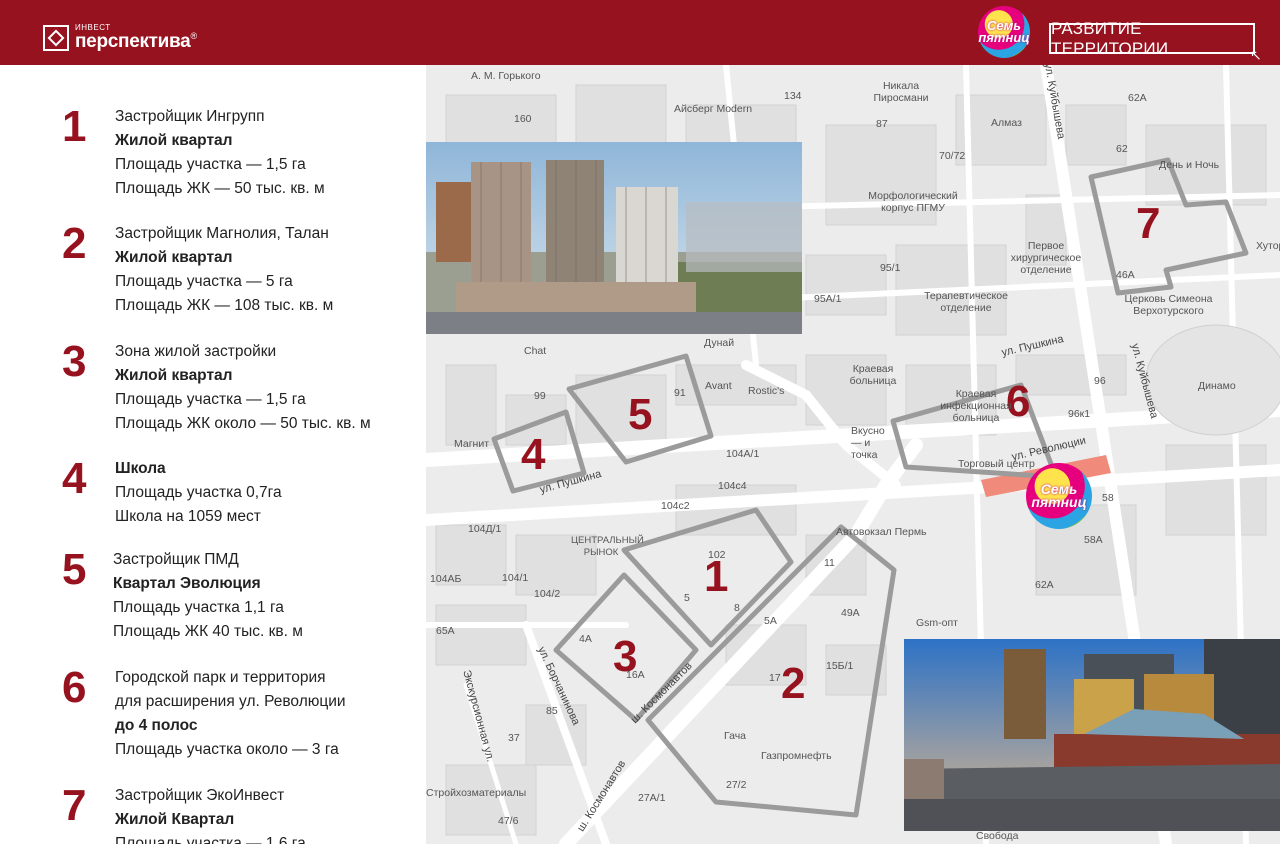  What do you see at coordinates (890, 268) in the screenshot?
I see `house-number: 95/1` at bounding box center [890, 268].